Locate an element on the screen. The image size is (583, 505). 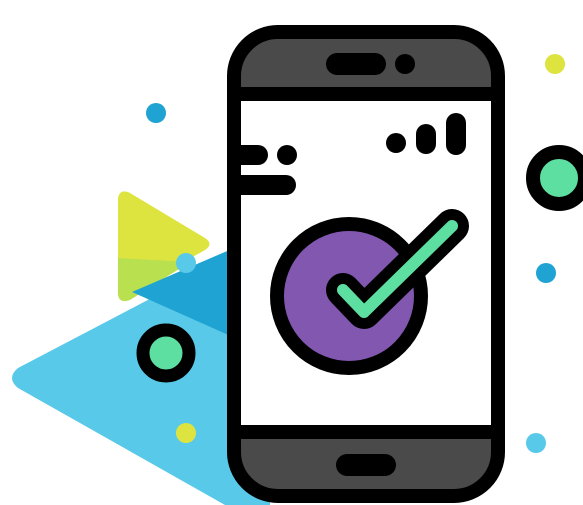
text-dot is located at coordinates (287, 155).